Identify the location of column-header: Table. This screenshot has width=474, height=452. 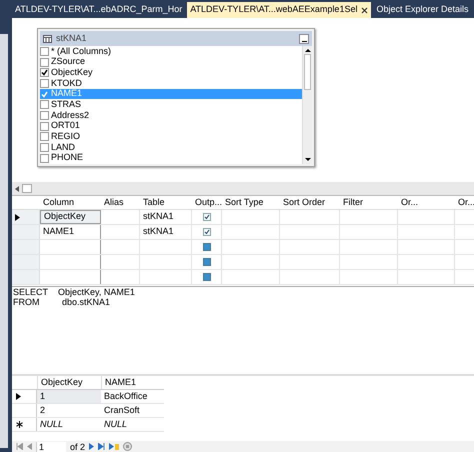
(166, 202).